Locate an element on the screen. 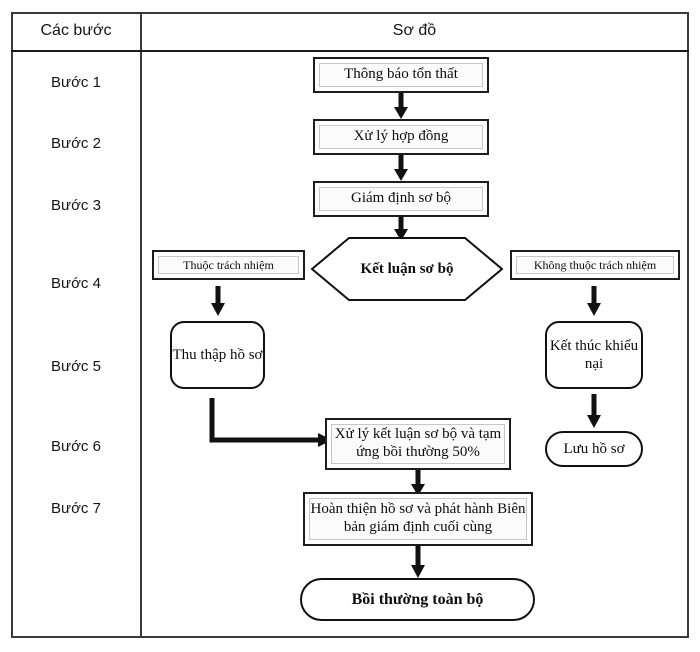 This screenshot has height=652, width=700. step-label-5: Bước 5 is located at coordinates (76, 366).